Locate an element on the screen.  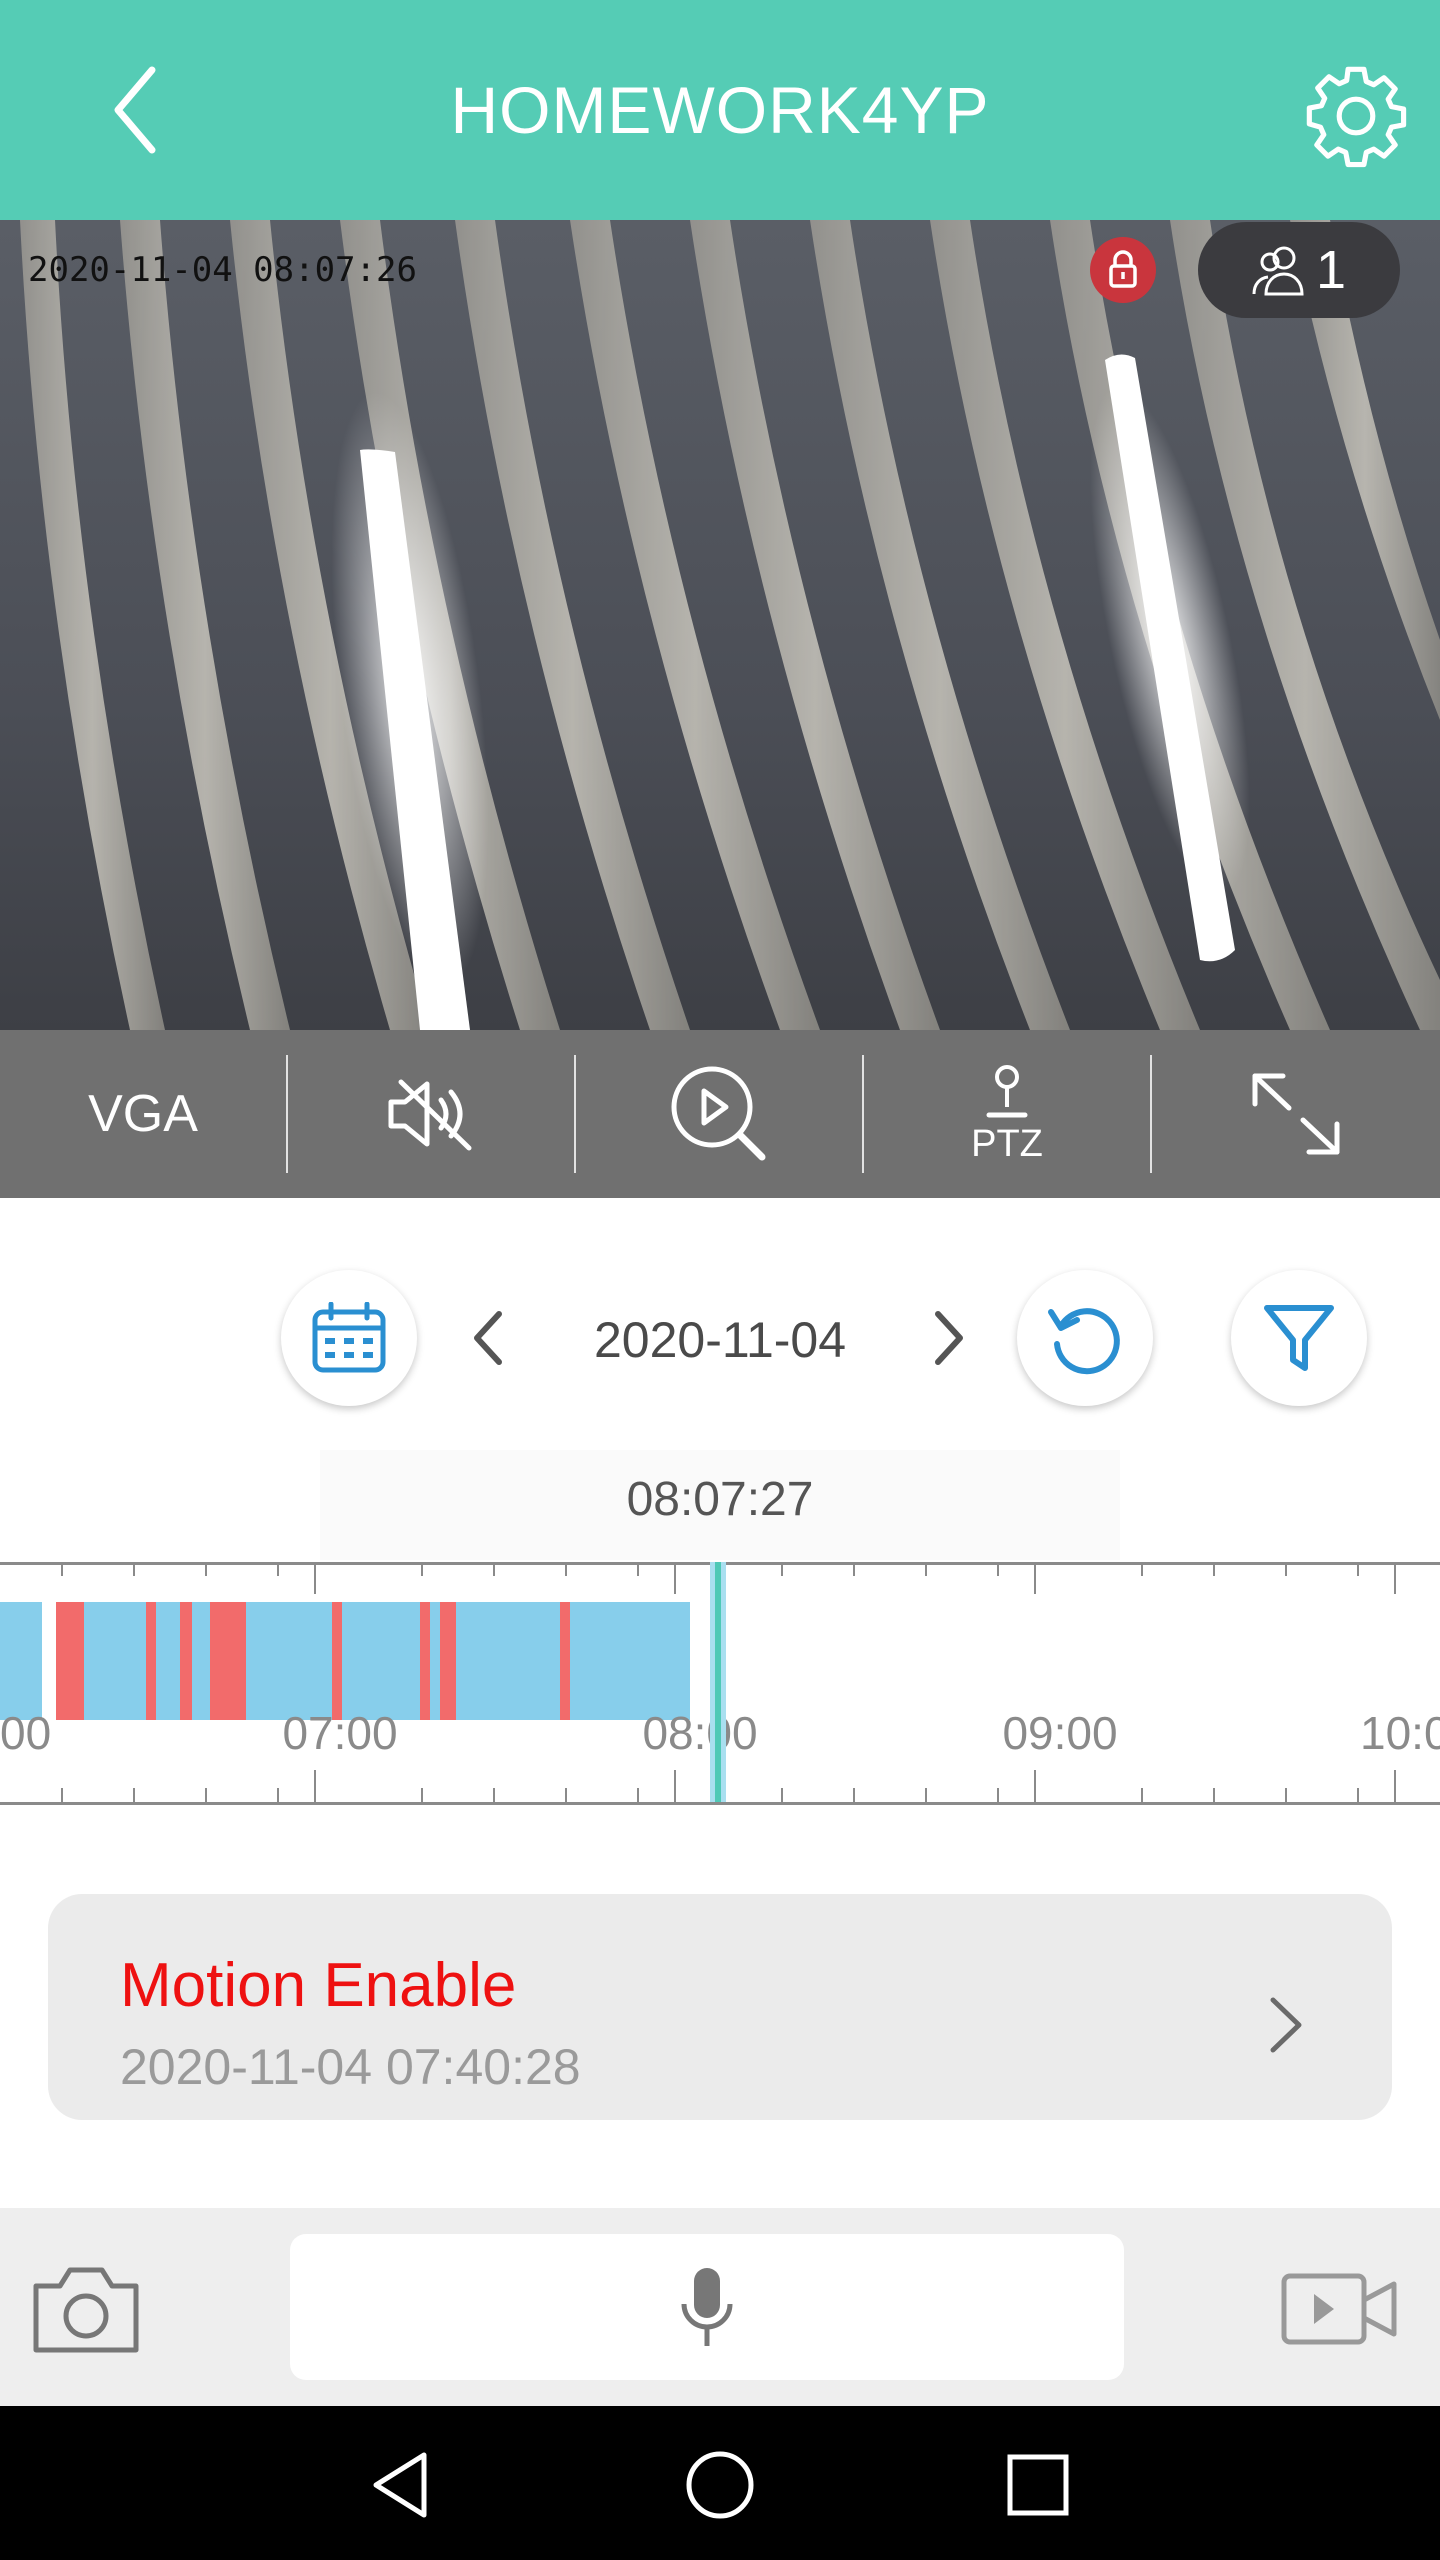
resolution-label: VGA is located at coordinates (143, 1114).